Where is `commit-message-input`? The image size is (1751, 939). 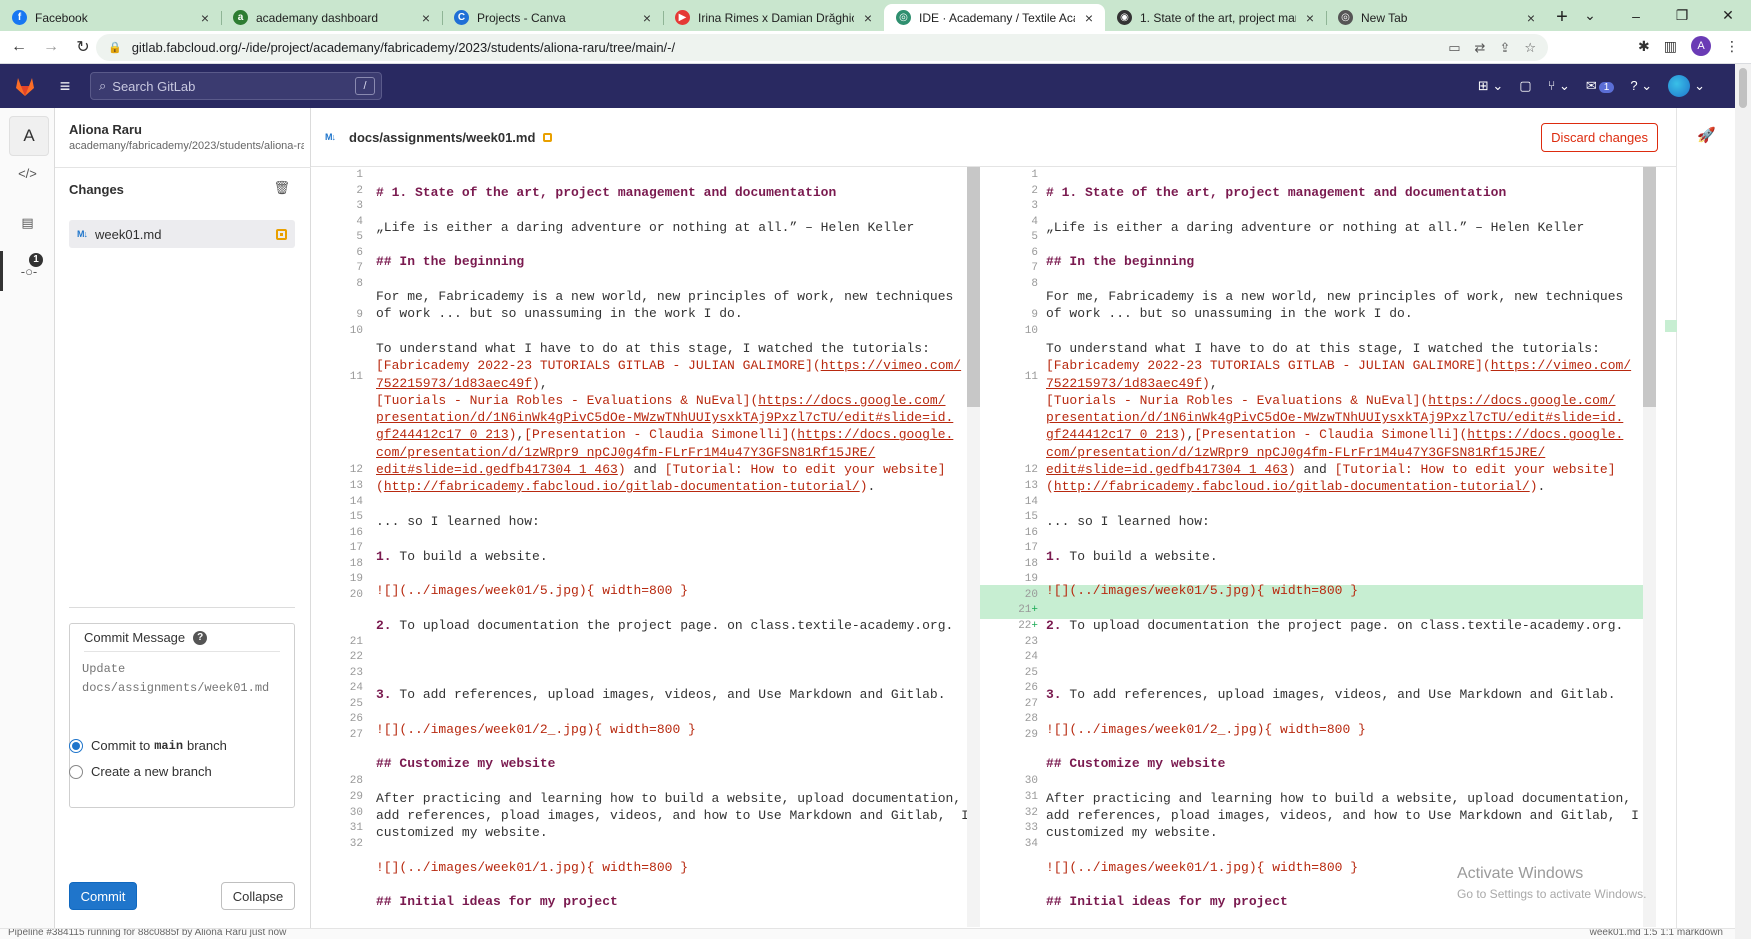
commit-message-input is located at coordinates (182, 730).